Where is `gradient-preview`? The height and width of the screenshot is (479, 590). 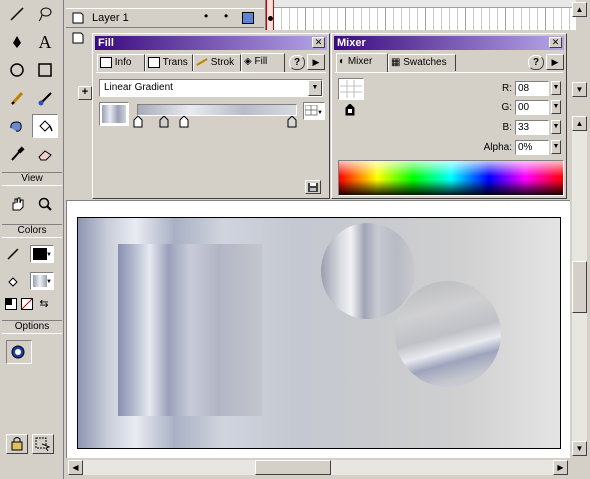 gradient-preview is located at coordinates (114, 114).